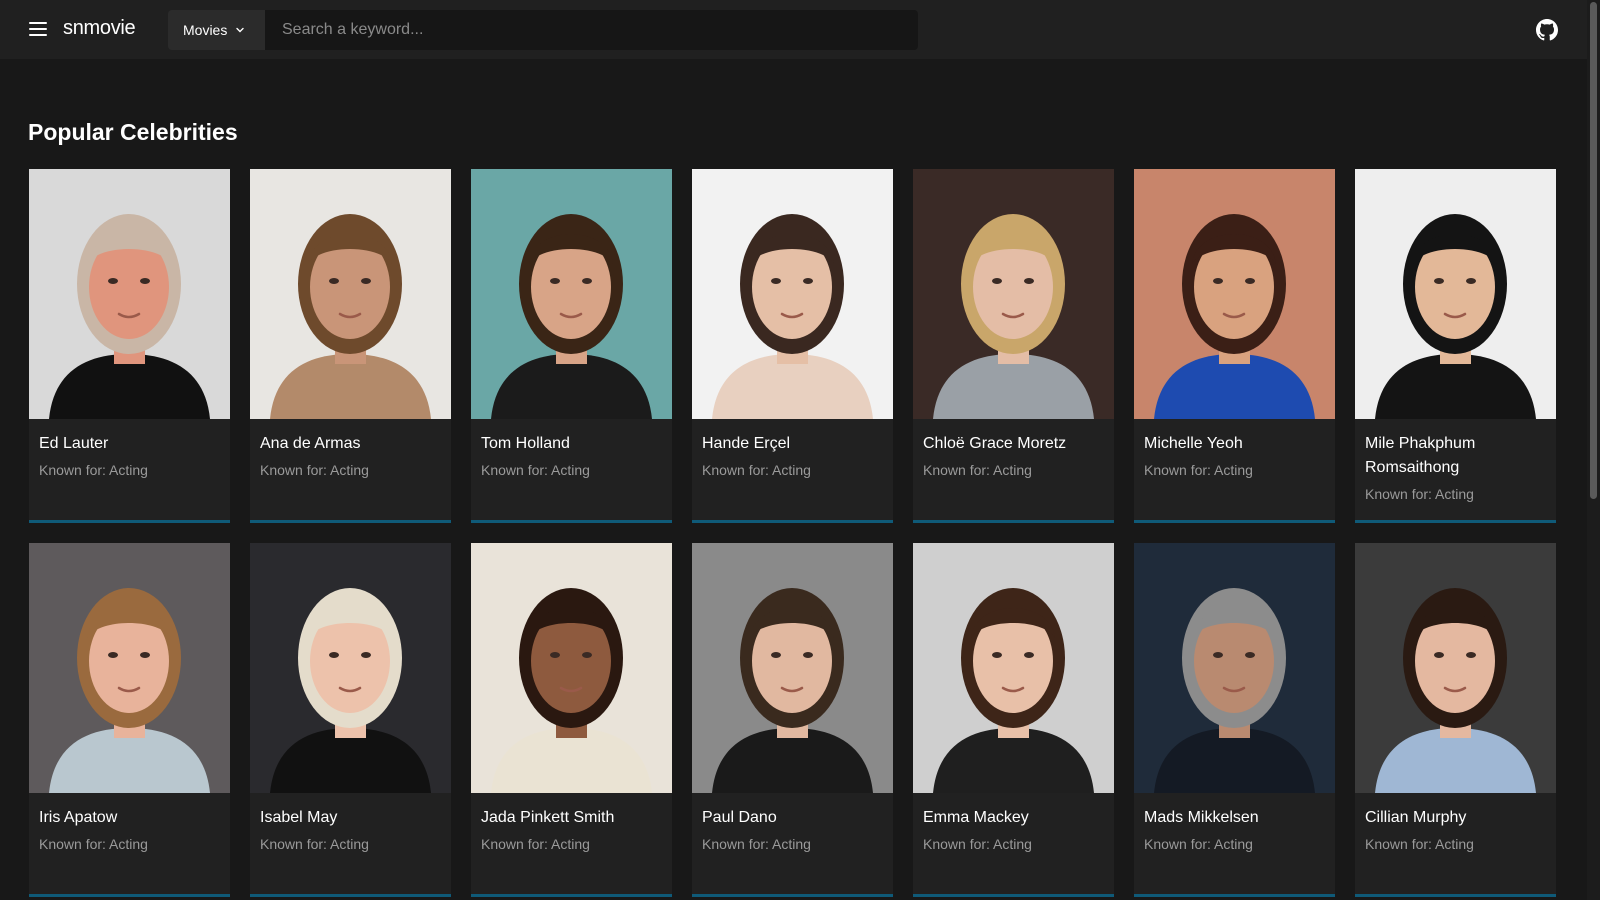 The height and width of the screenshot is (900, 1600). I want to click on celebrity-name: Tom Holland, so click(571, 437).